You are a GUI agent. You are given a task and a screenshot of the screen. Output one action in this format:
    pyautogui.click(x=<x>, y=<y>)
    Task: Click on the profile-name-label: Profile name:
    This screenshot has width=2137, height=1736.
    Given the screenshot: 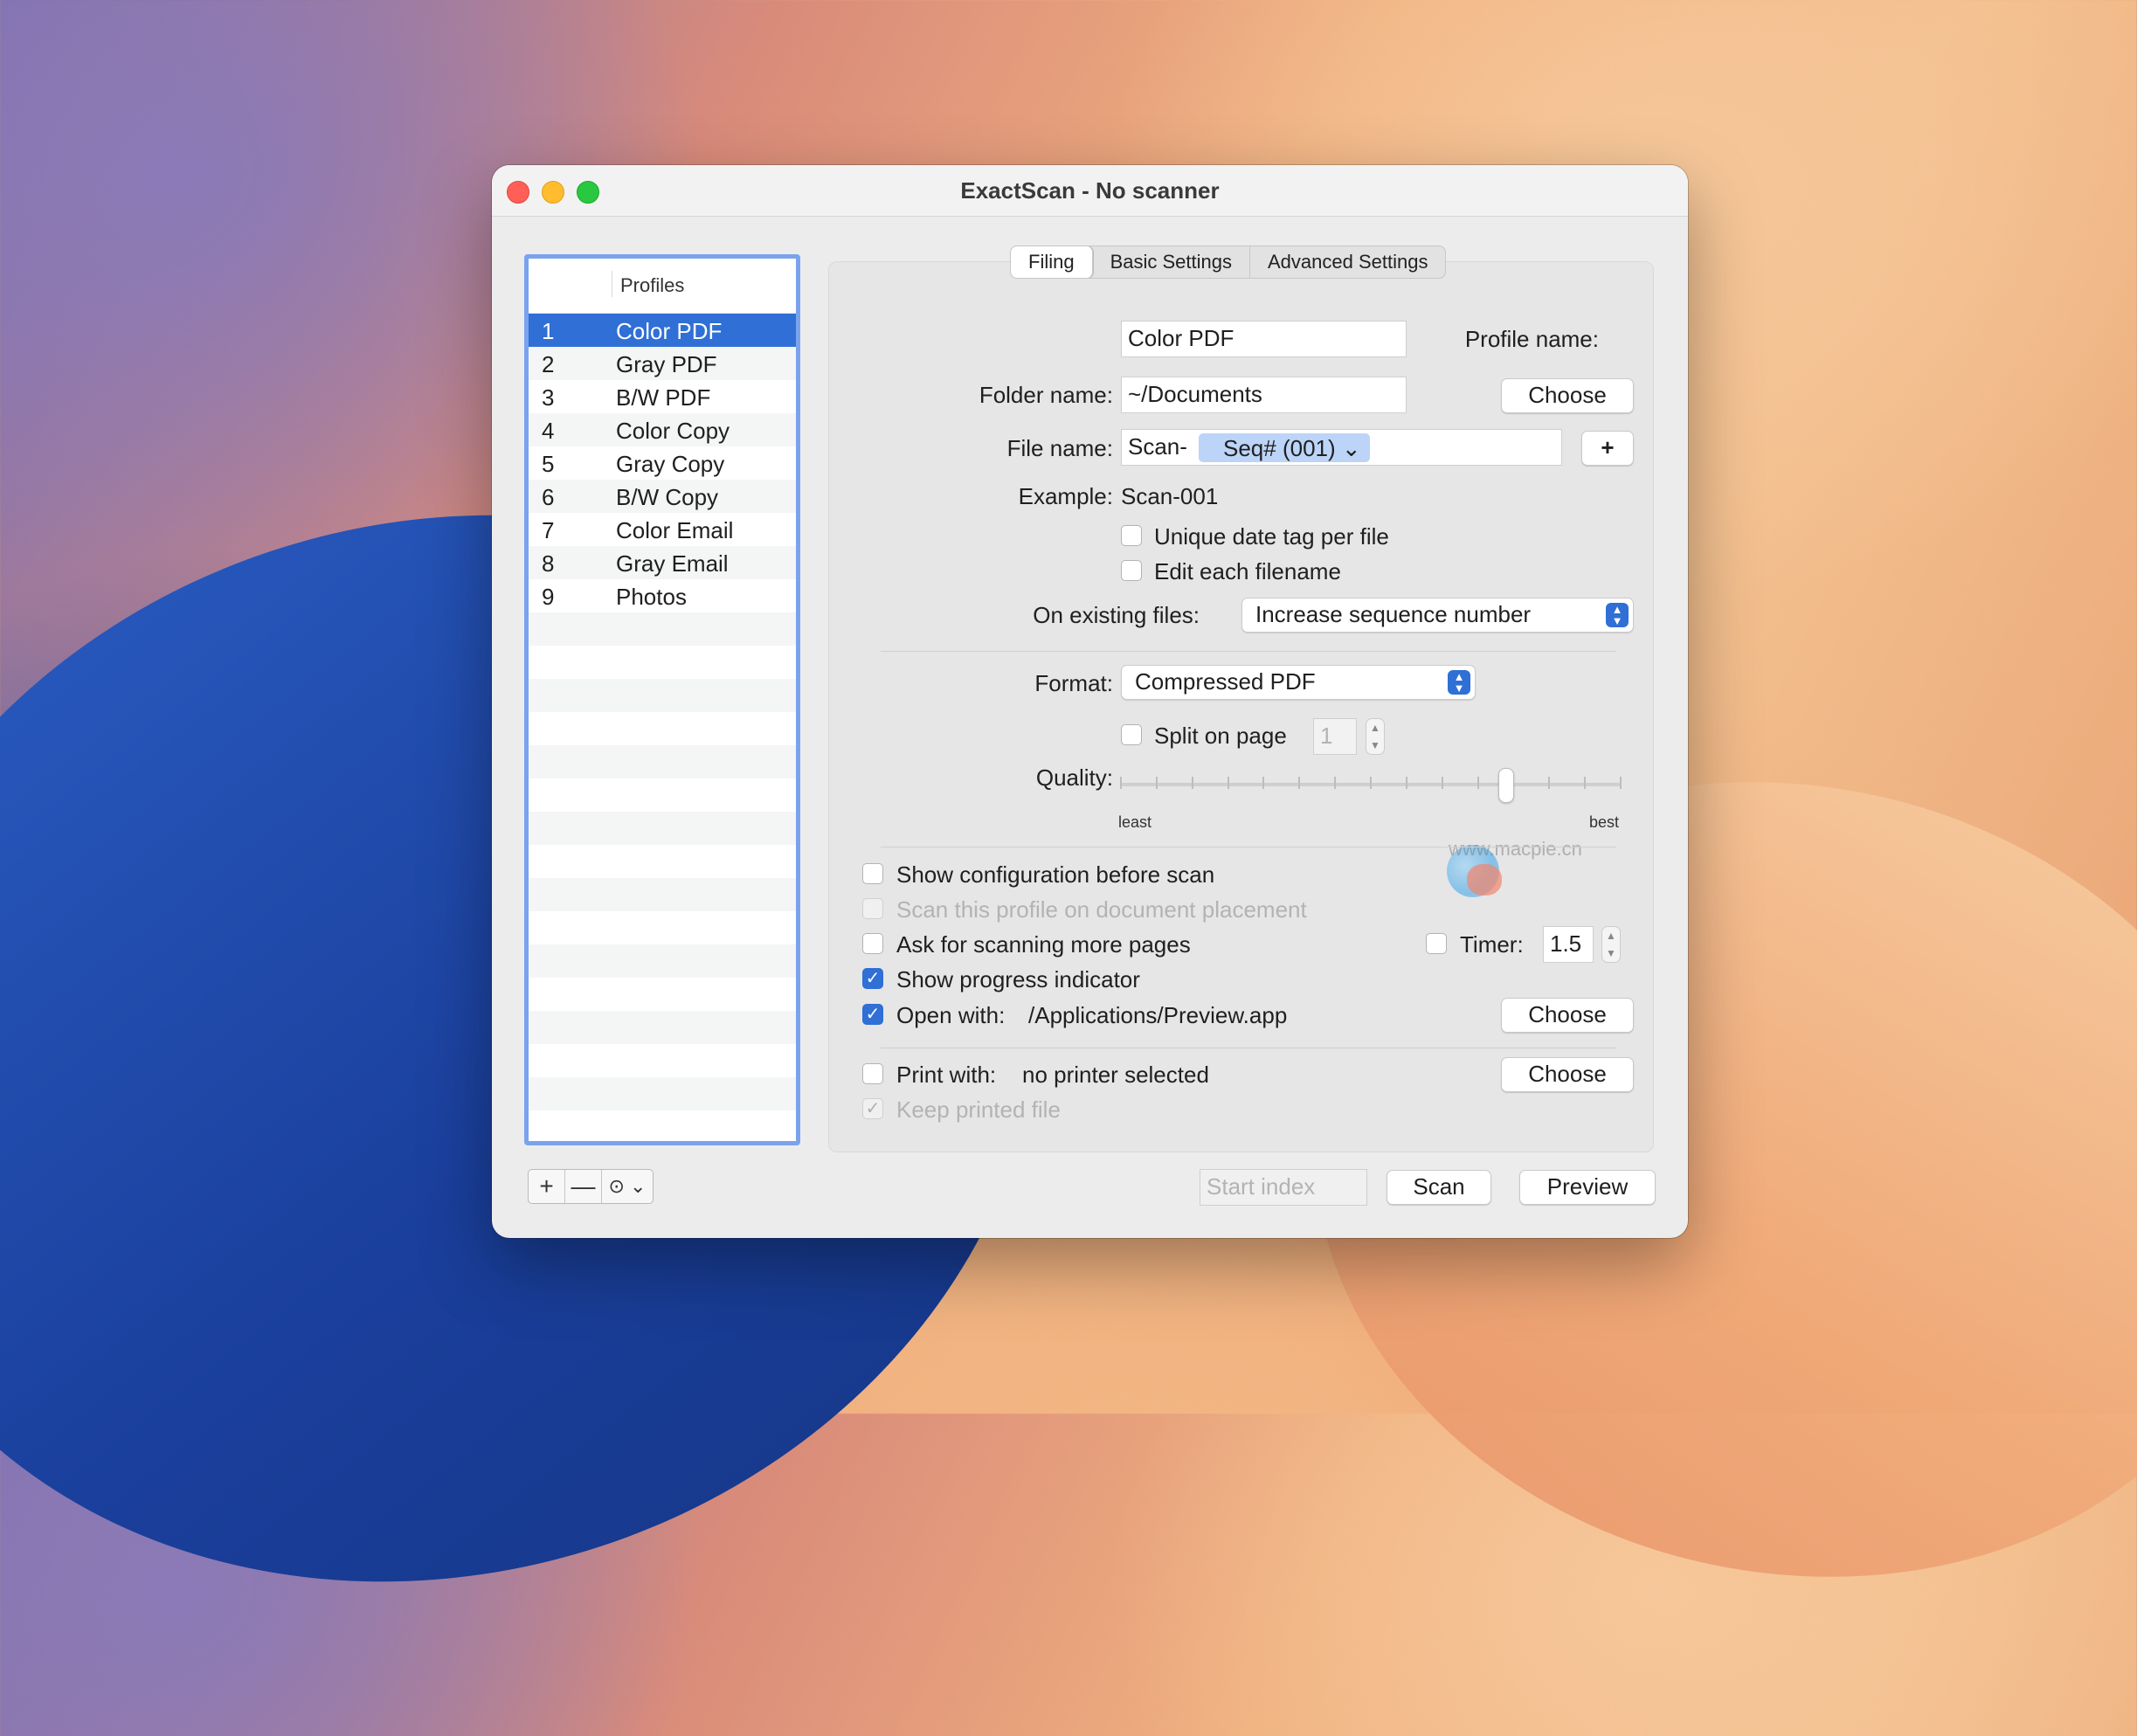 What is the action you would take?
    pyautogui.click(x=1531, y=339)
    